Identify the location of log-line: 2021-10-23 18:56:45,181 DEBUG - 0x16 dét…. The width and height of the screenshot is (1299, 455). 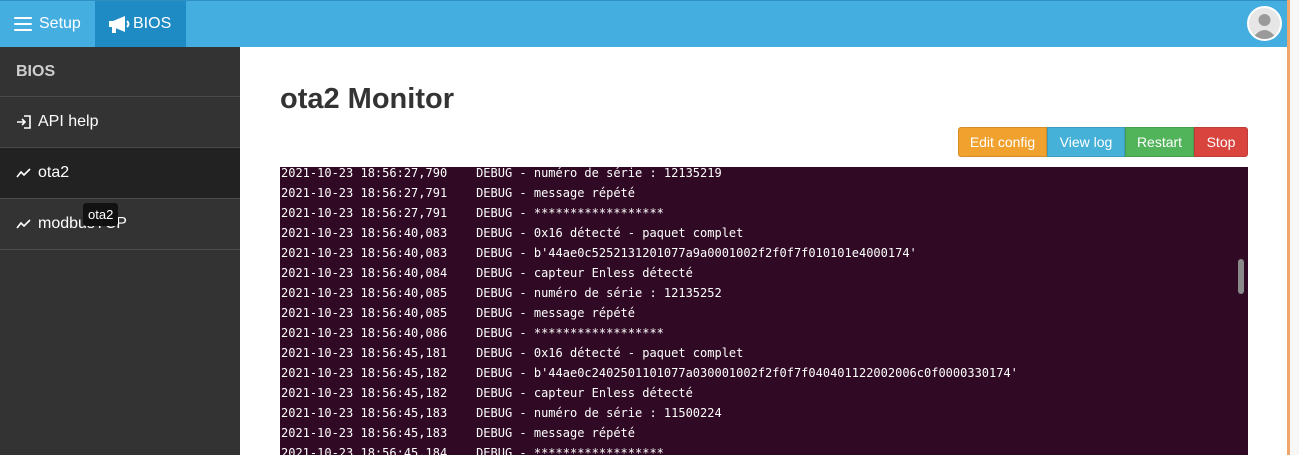
(512, 353).